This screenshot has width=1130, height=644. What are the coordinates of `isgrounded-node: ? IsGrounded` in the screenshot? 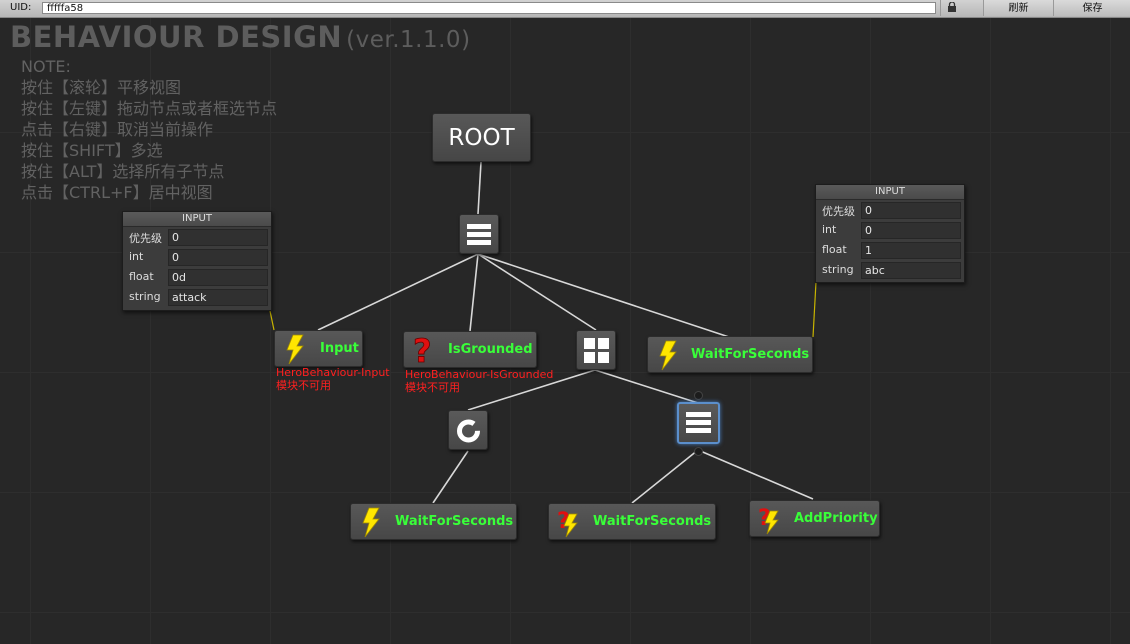 It's located at (470, 349).